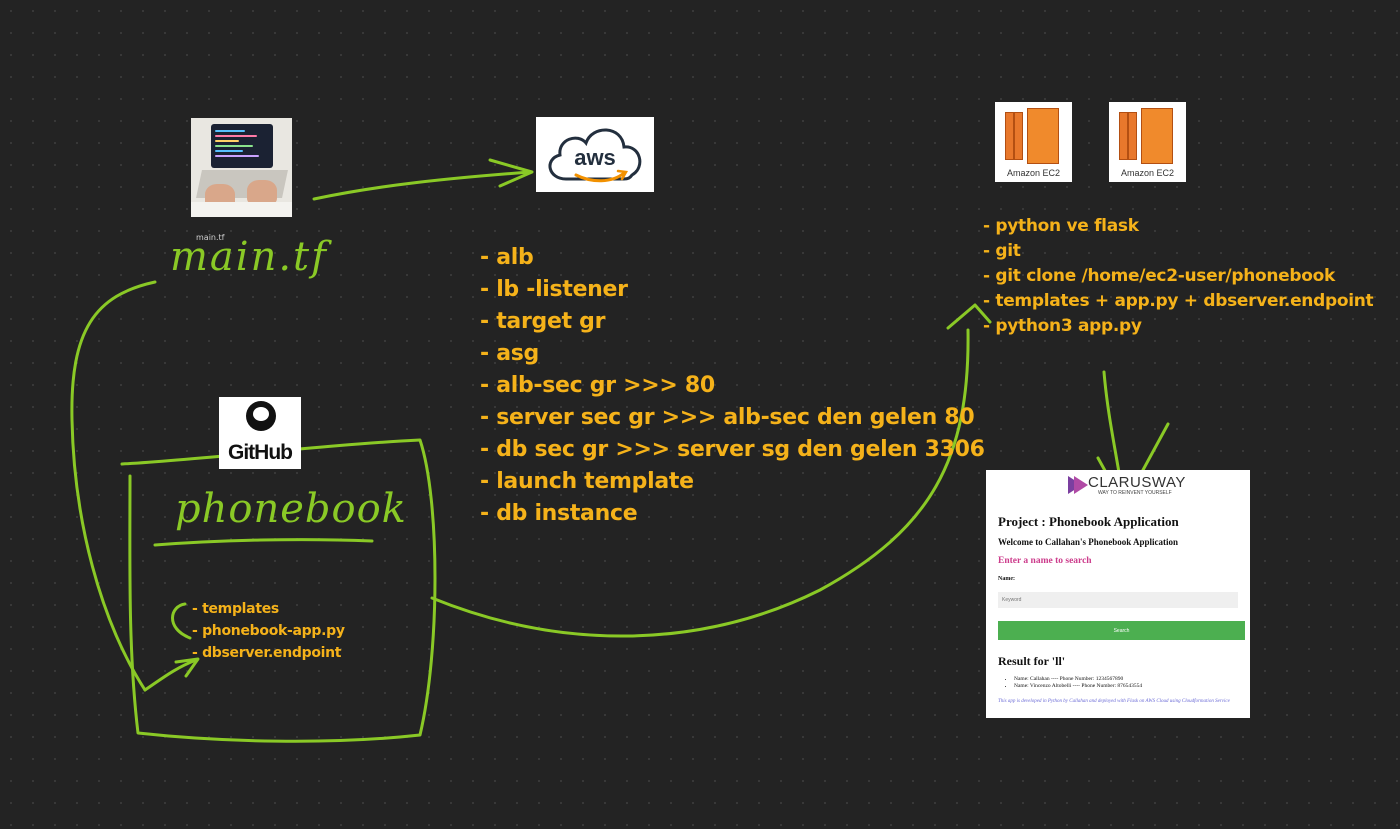  What do you see at coordinates (249, 257) in the screenshot?
I see `main-tf-label: main.tf` at bounding box center [249, 257].